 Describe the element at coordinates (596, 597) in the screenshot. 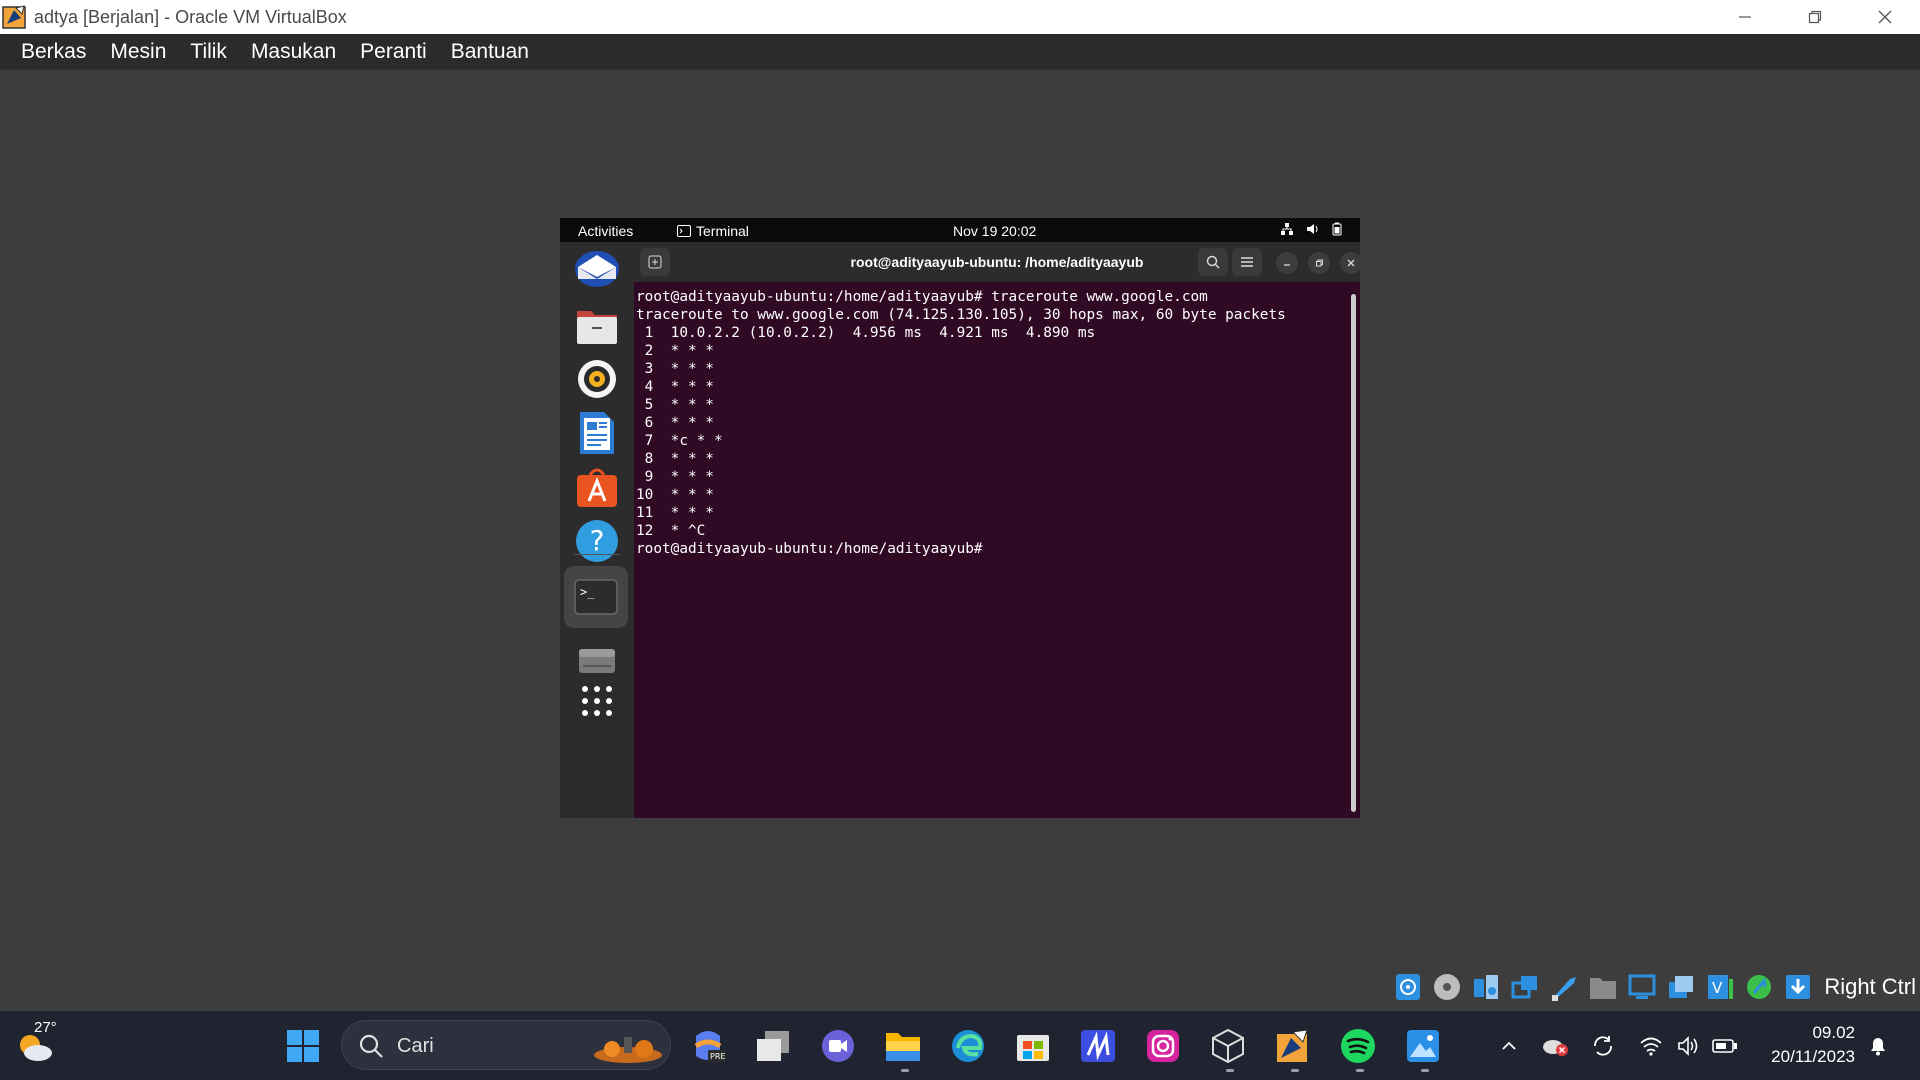

I see `terminal-launcher: >_` at that location.